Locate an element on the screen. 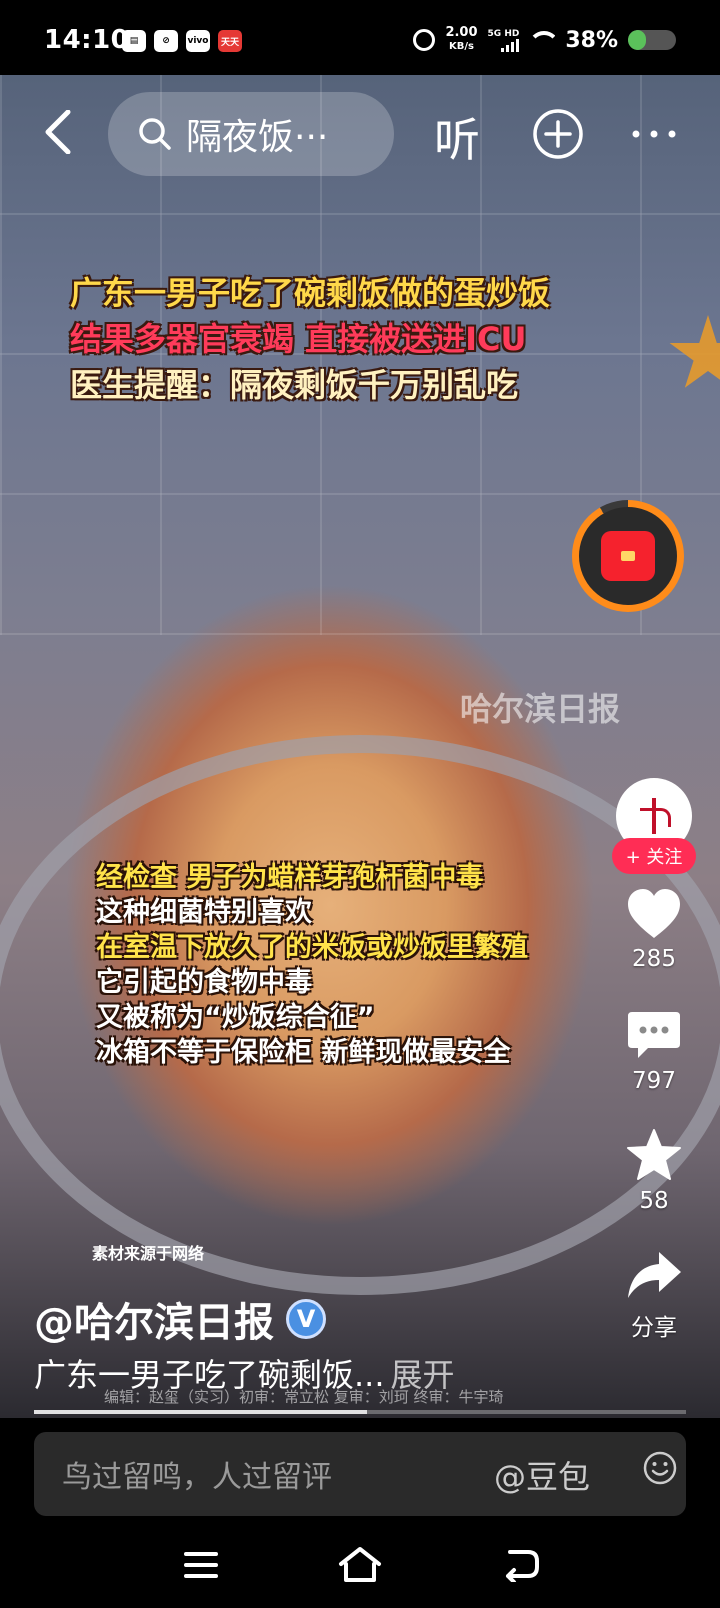  red-envelope-icon is located at coordinates (628, 556).